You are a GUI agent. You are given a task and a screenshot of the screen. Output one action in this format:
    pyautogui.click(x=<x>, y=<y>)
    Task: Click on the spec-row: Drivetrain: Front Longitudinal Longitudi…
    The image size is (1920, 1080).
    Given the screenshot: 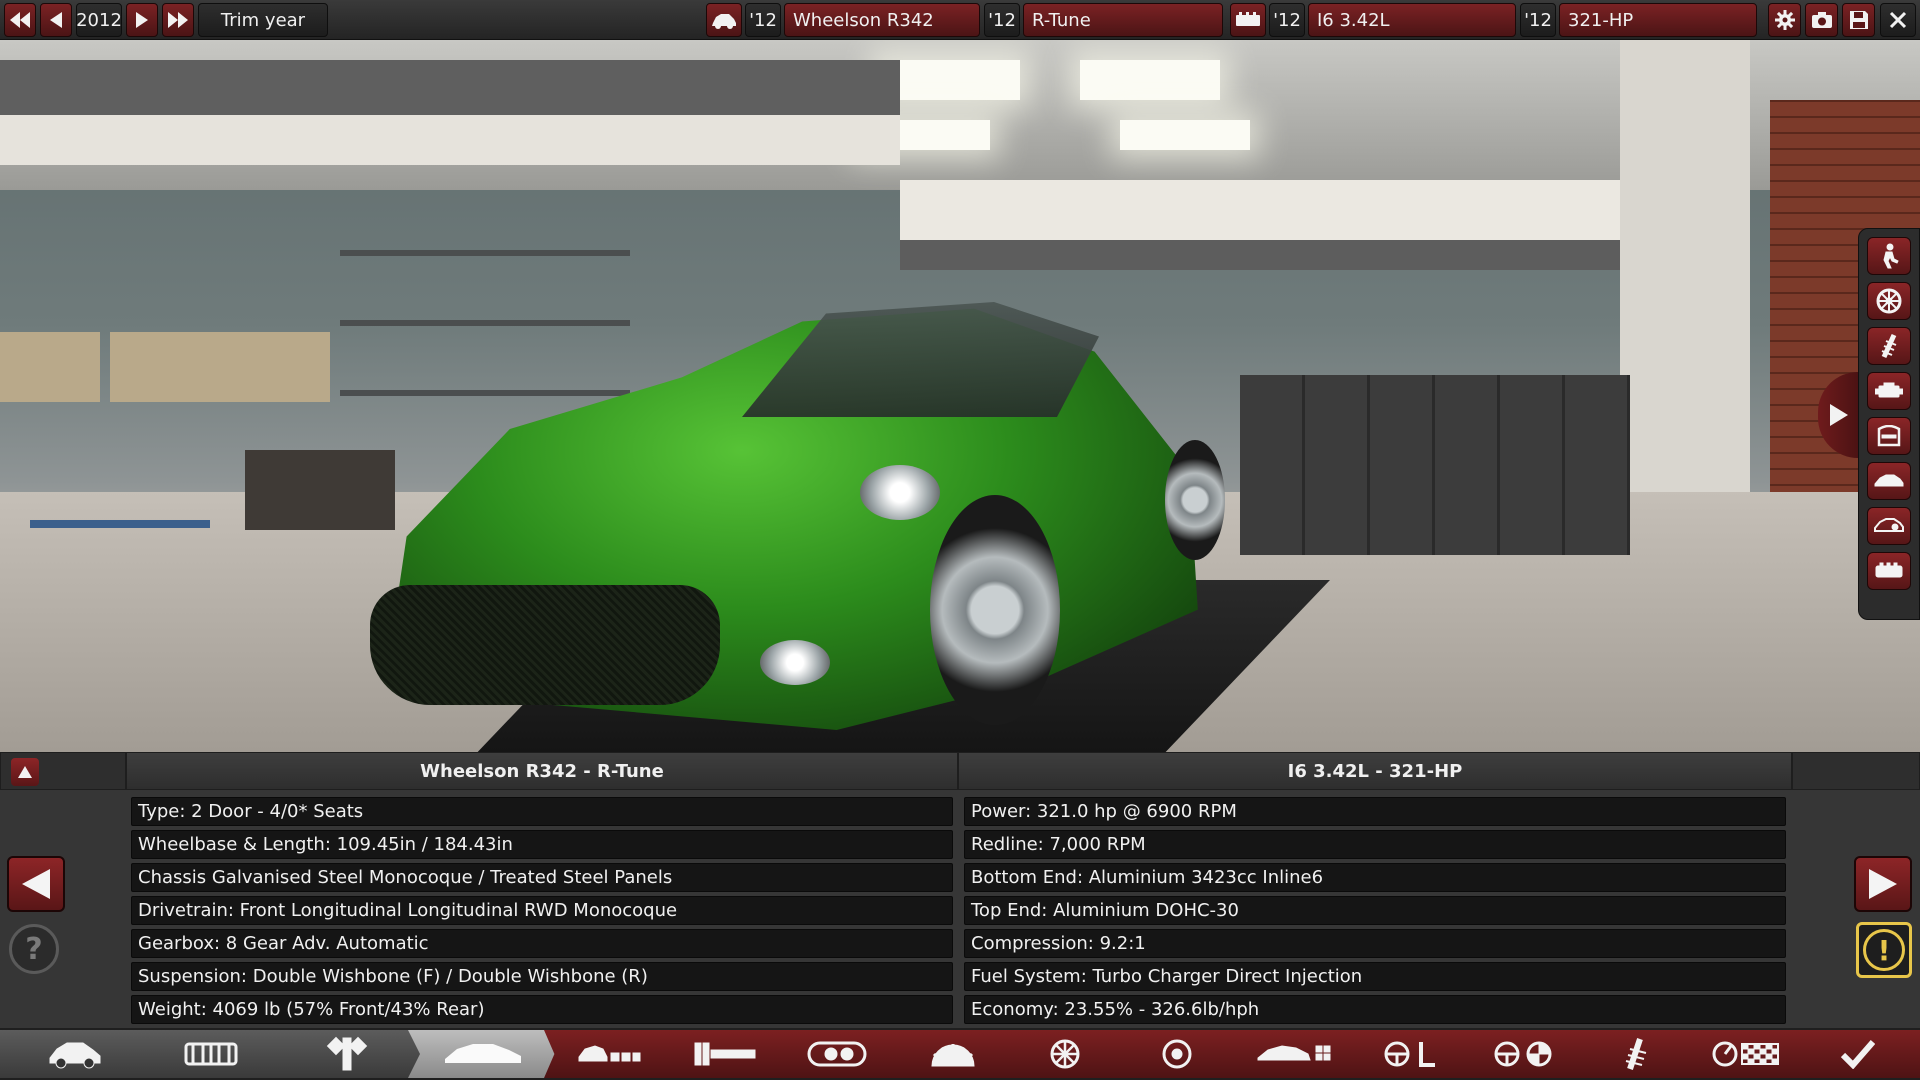 What is the action you would take?
    pyautogui.click(x=542, y=910)
    